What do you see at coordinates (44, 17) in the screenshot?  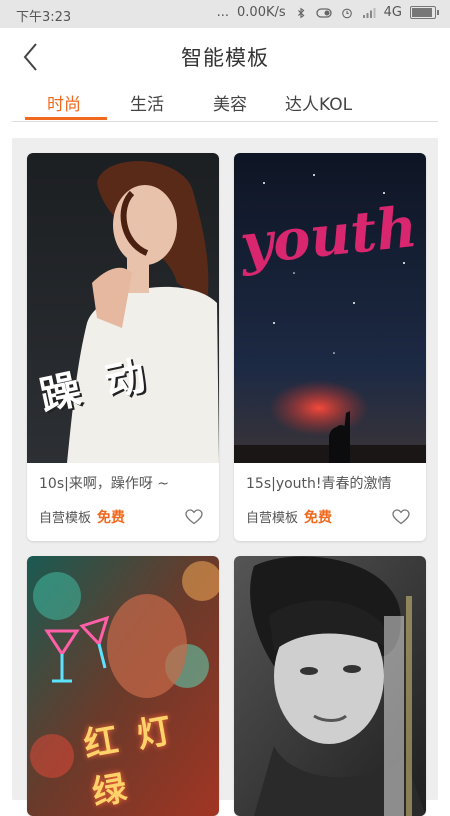 I see `status-time: 下午3:23` at bounding box center [44, 17].